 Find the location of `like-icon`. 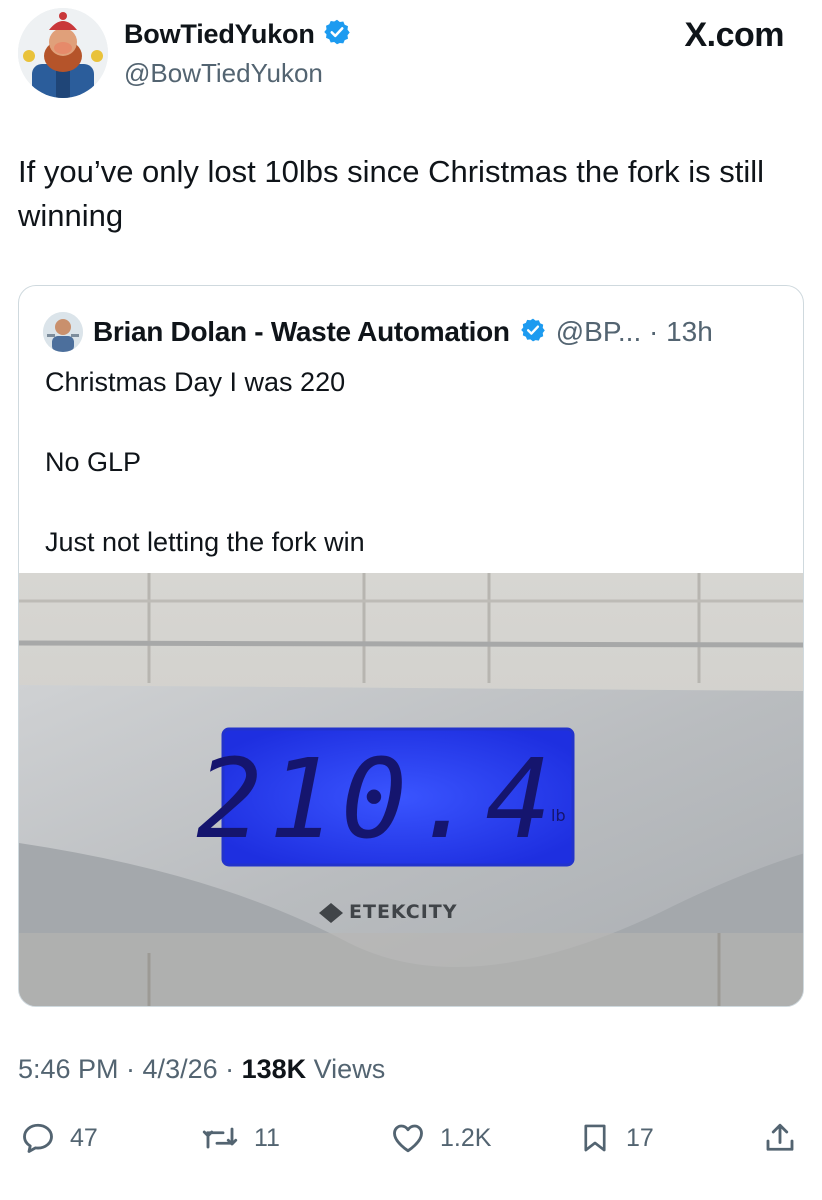

like-icon is located at coordinates (408, 1138).